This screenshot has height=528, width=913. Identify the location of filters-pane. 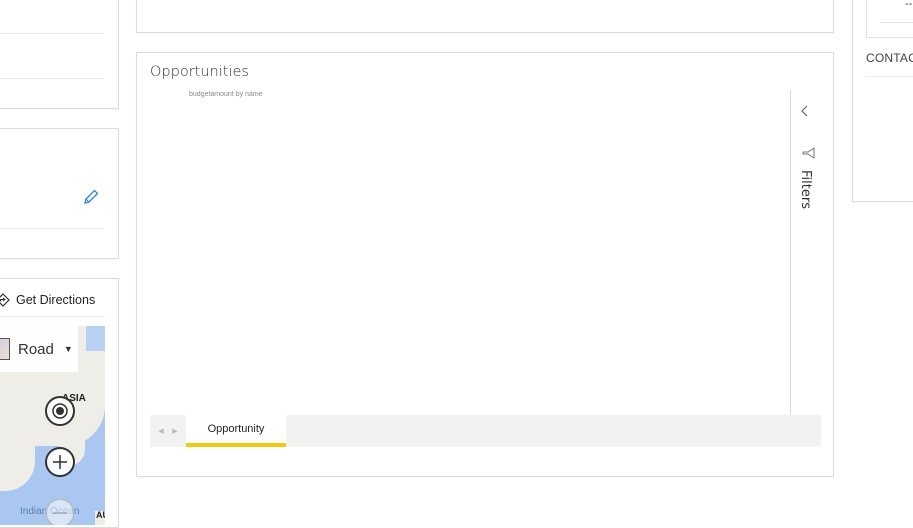
(806, 252).